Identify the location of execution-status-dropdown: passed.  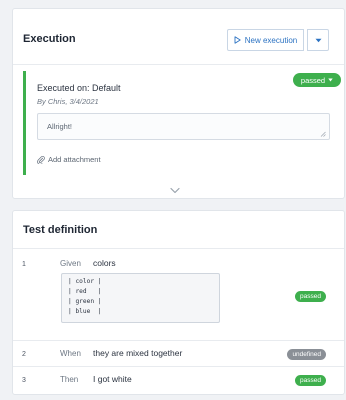
(317, 80).